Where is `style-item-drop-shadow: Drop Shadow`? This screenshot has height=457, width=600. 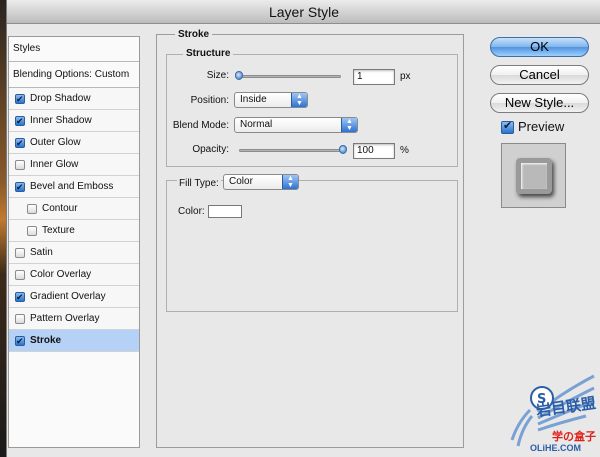 style-item-drop-shadow: Drop Shadow is located at coordinates (74, 99).